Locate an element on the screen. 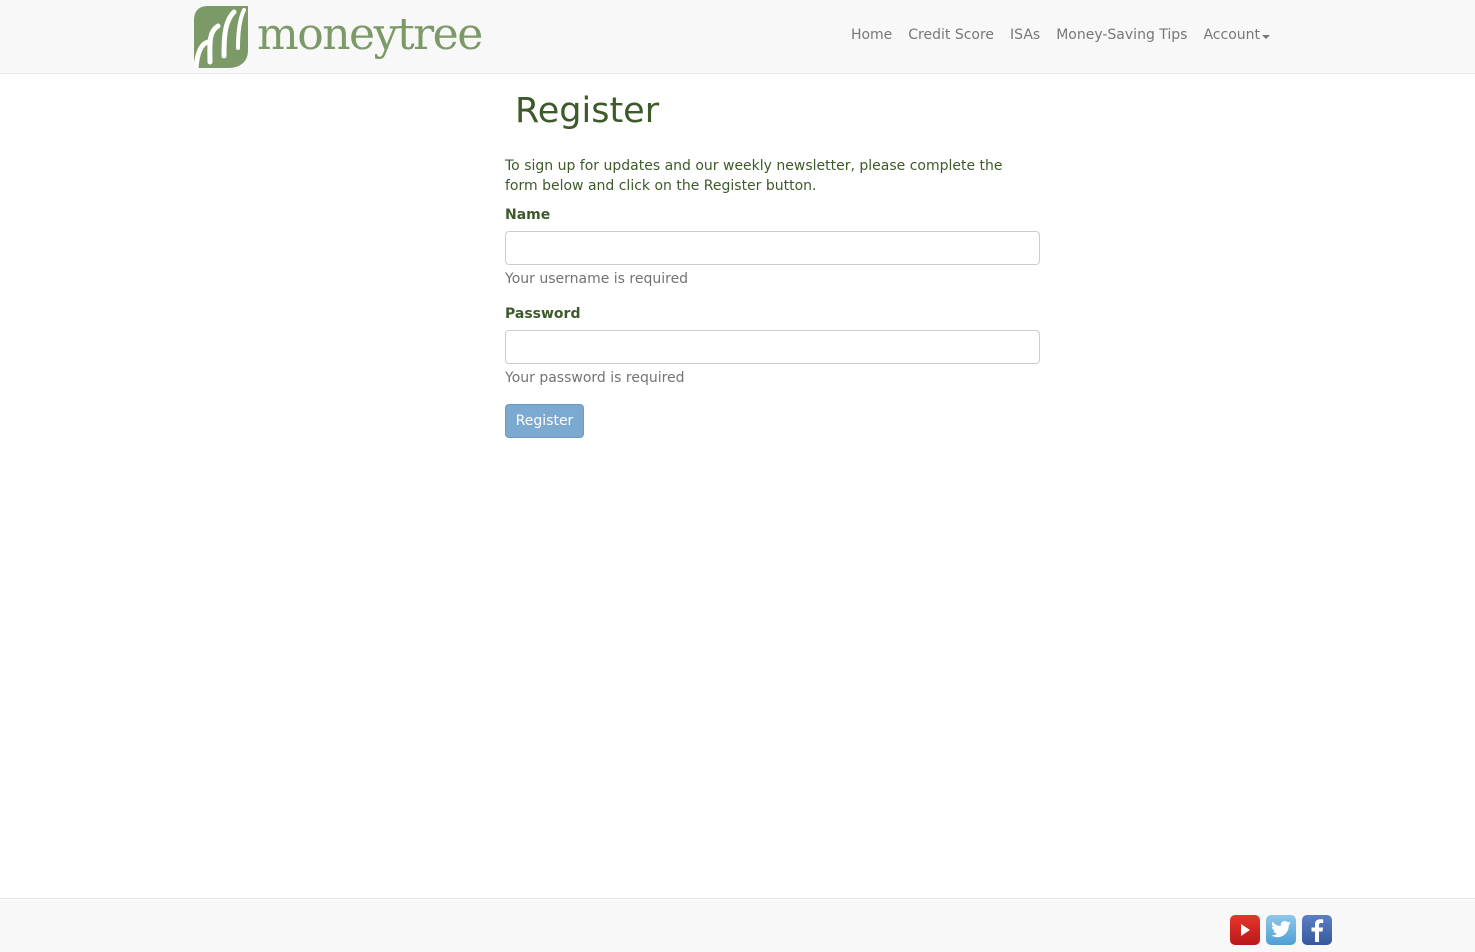  twitter-icon is located at coordinates (1281, 929).